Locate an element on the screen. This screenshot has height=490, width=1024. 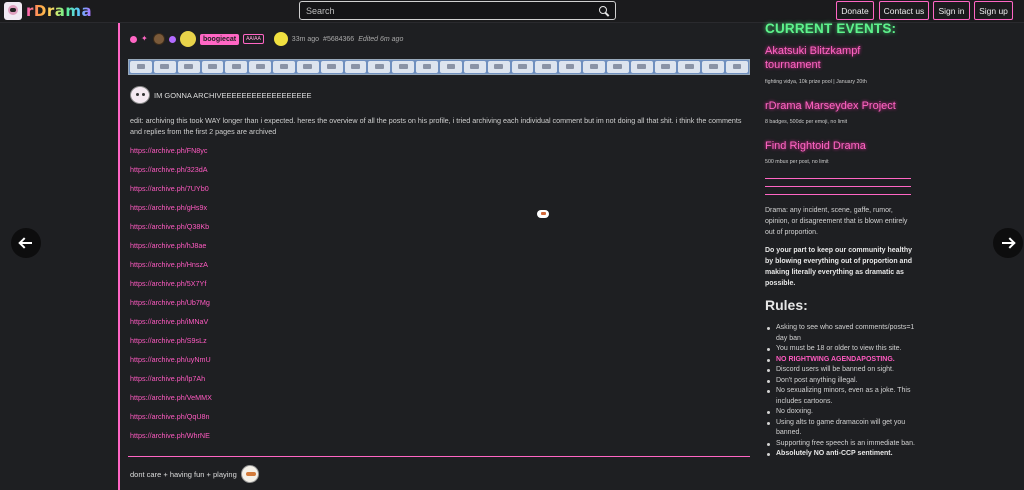
archive-link: https://archive.ph/7UYb0 is located at coordinates (171, 193).